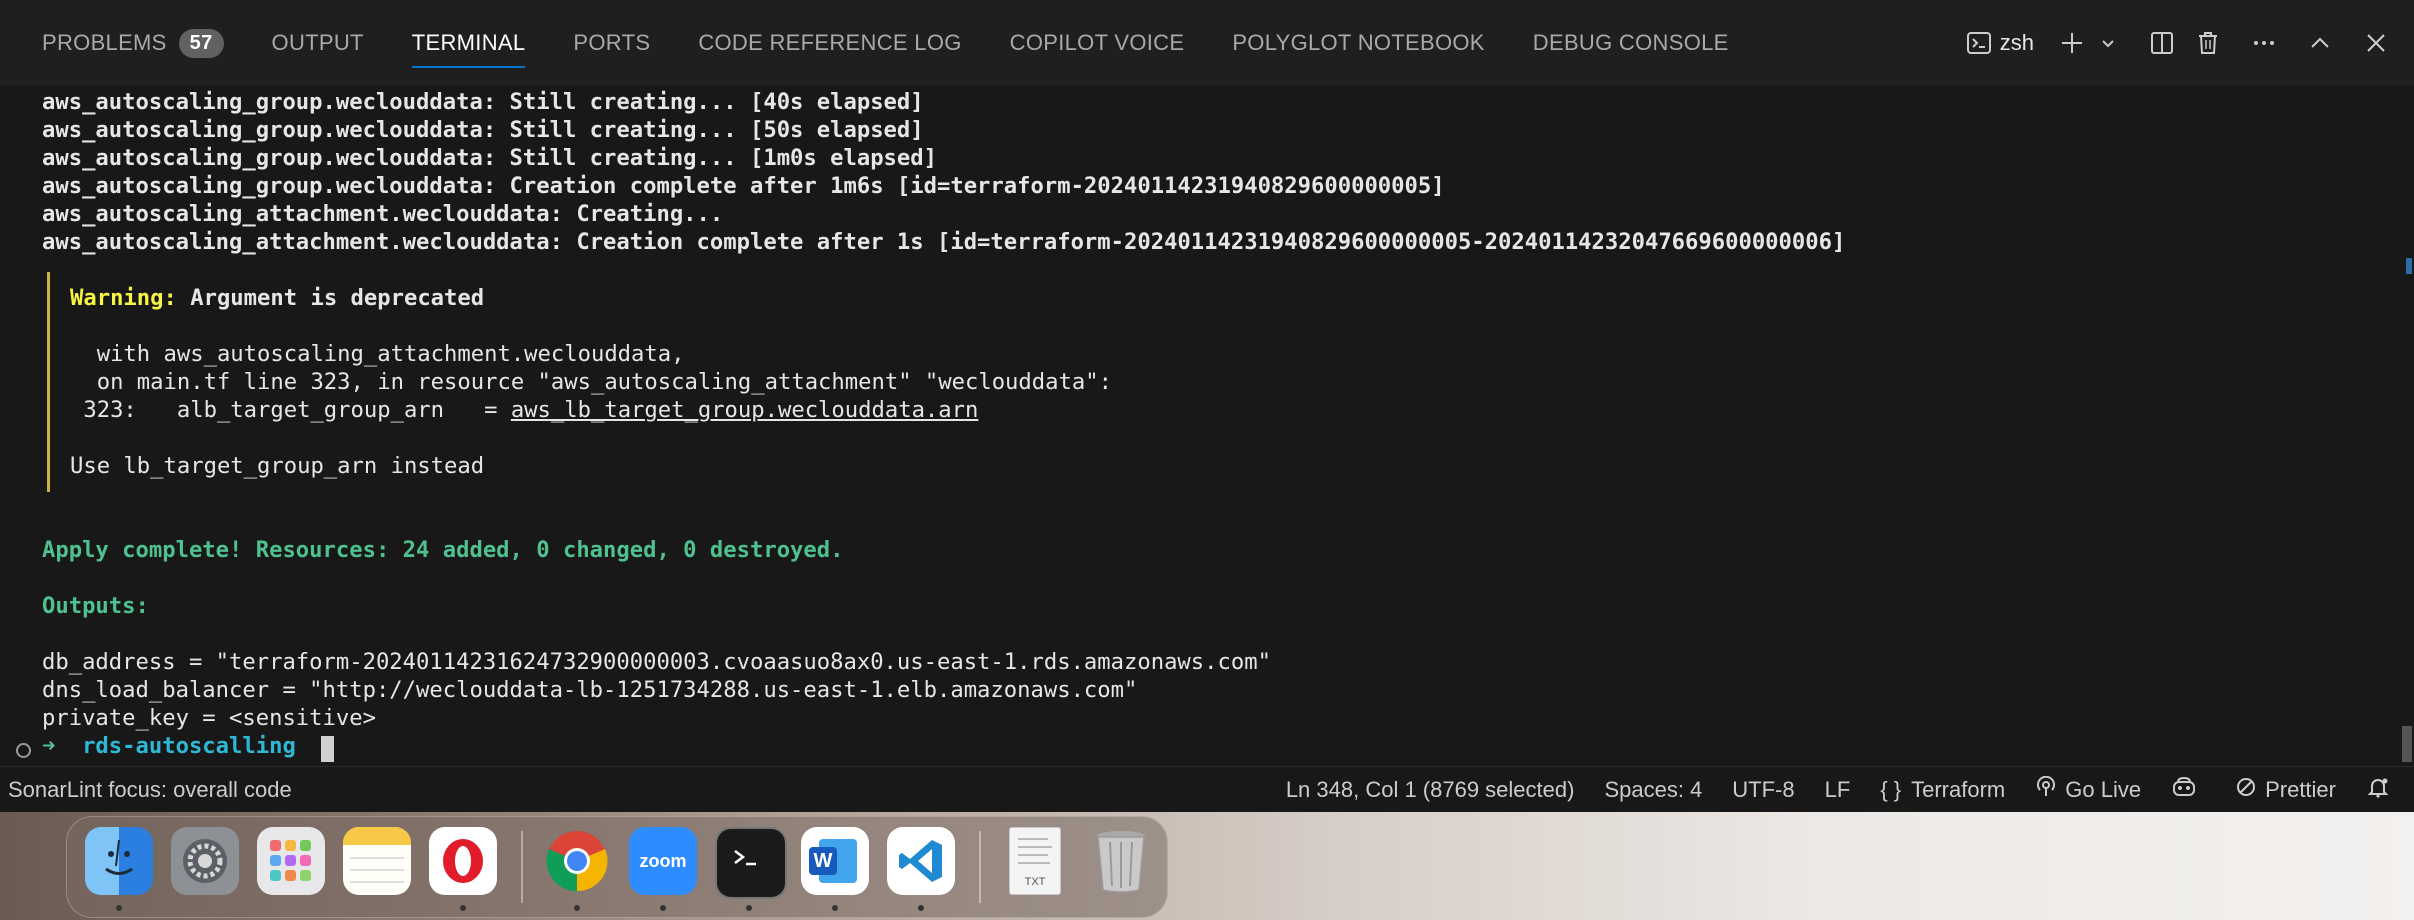  Describe the element at coordinates (49, 746) in the screenshot. I see `prompt-arrow: ➜` at that location.